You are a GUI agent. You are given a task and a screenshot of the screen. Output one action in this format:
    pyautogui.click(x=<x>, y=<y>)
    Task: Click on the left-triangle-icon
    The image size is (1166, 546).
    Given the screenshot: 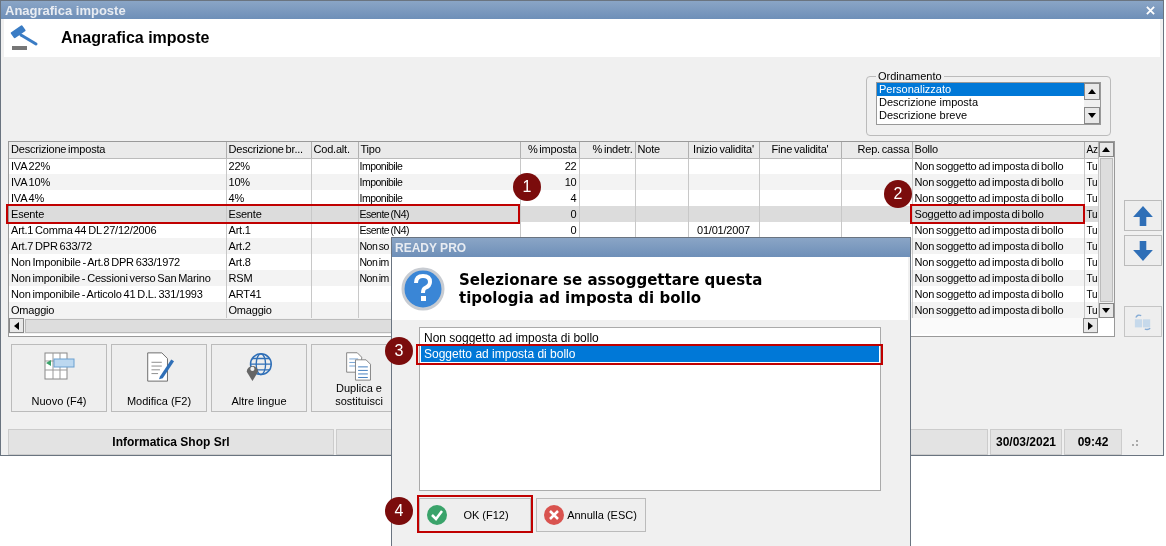 What is the action you would take?
    pyautogui.click(x=16, y=325)
    